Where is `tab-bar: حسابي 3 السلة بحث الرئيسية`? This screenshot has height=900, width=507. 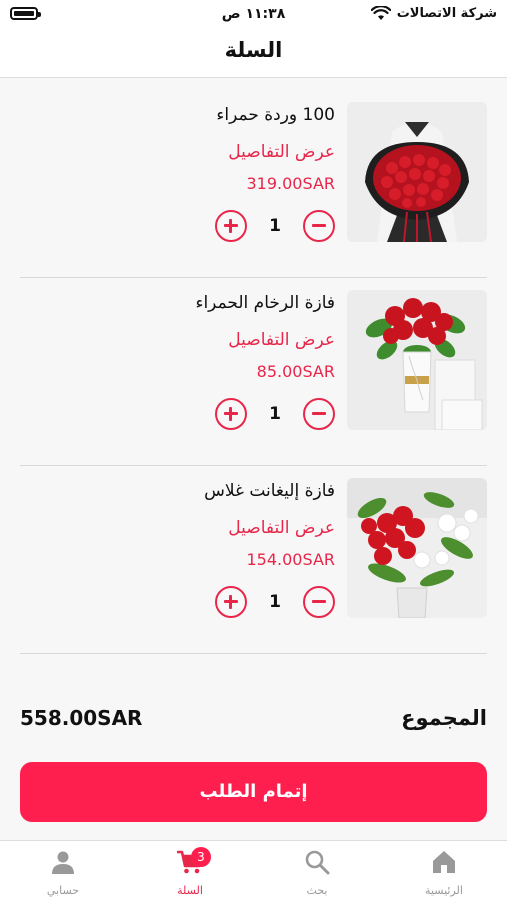
tab-bar: حسابي 3 السلة بحث الرئيسية is located at coordinates (253, 870).